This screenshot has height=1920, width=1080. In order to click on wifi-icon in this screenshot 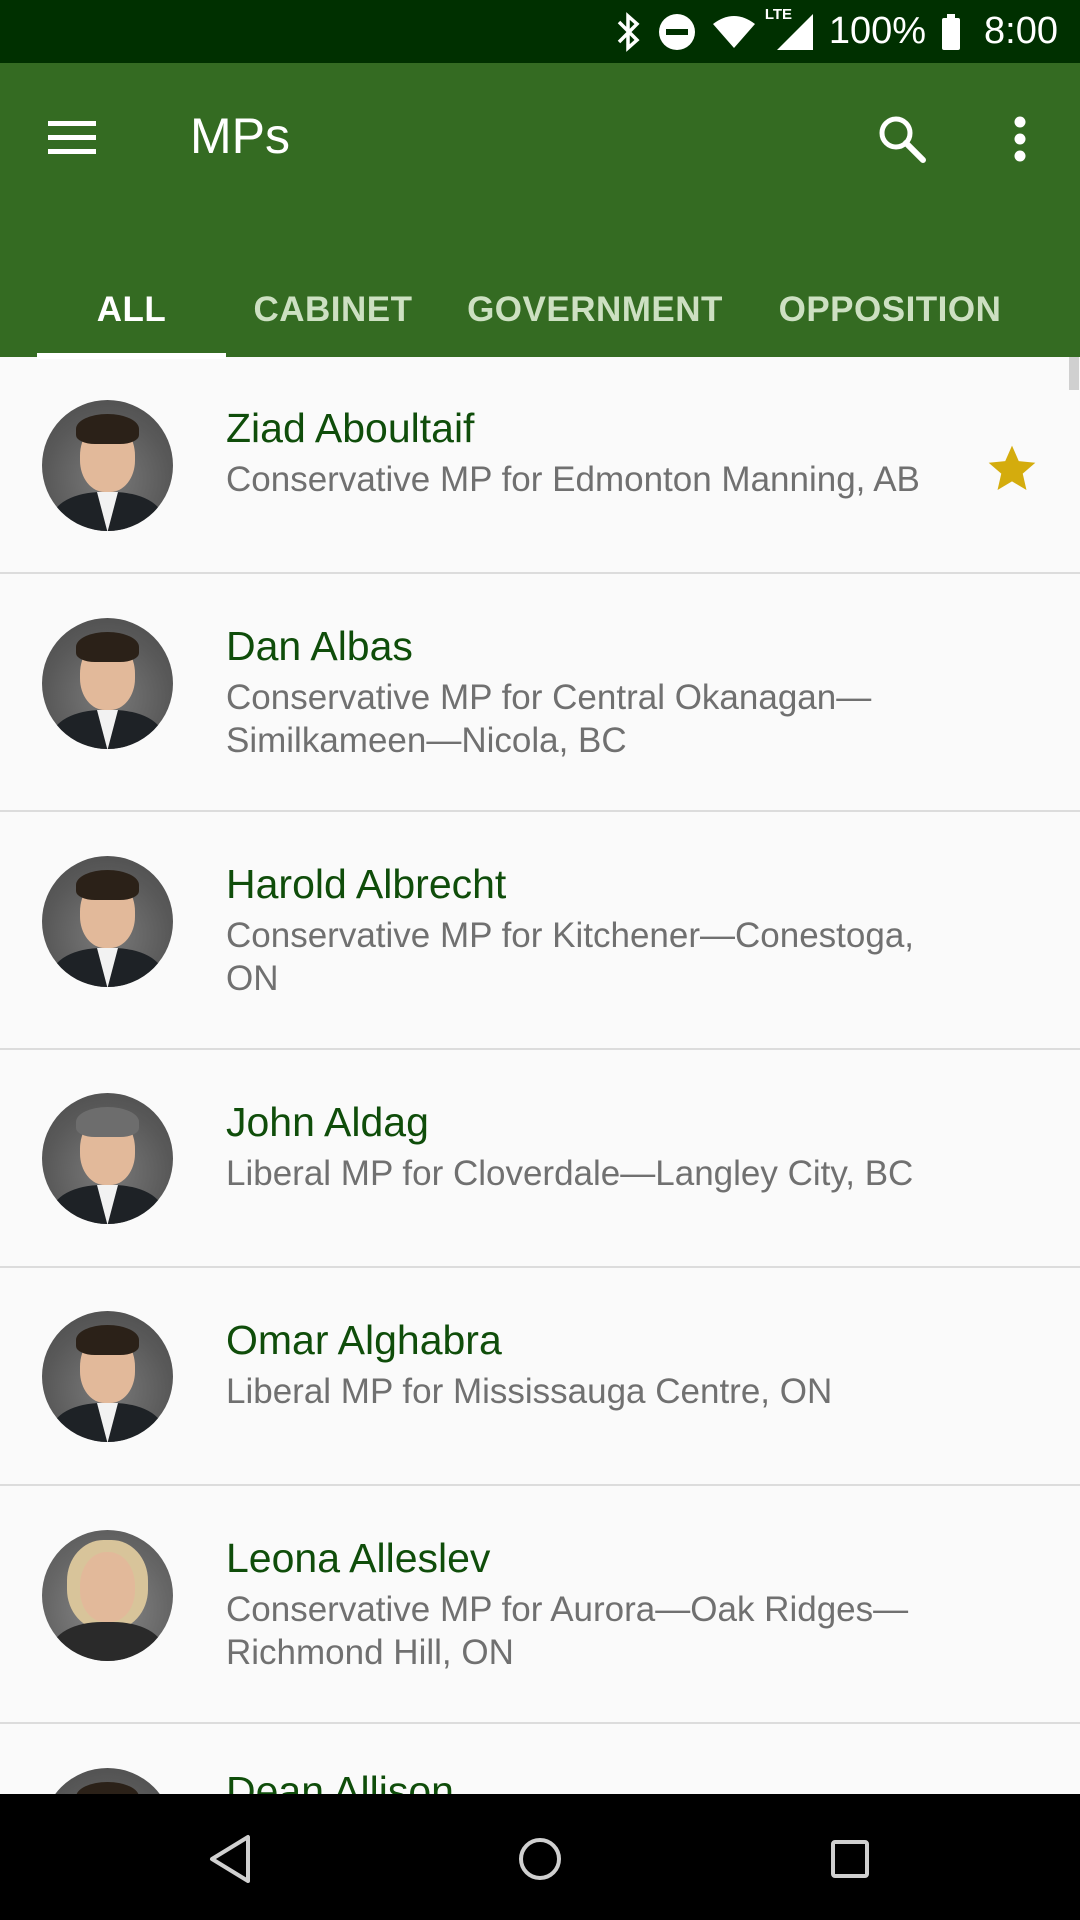, I will do `click(734, 31)`.